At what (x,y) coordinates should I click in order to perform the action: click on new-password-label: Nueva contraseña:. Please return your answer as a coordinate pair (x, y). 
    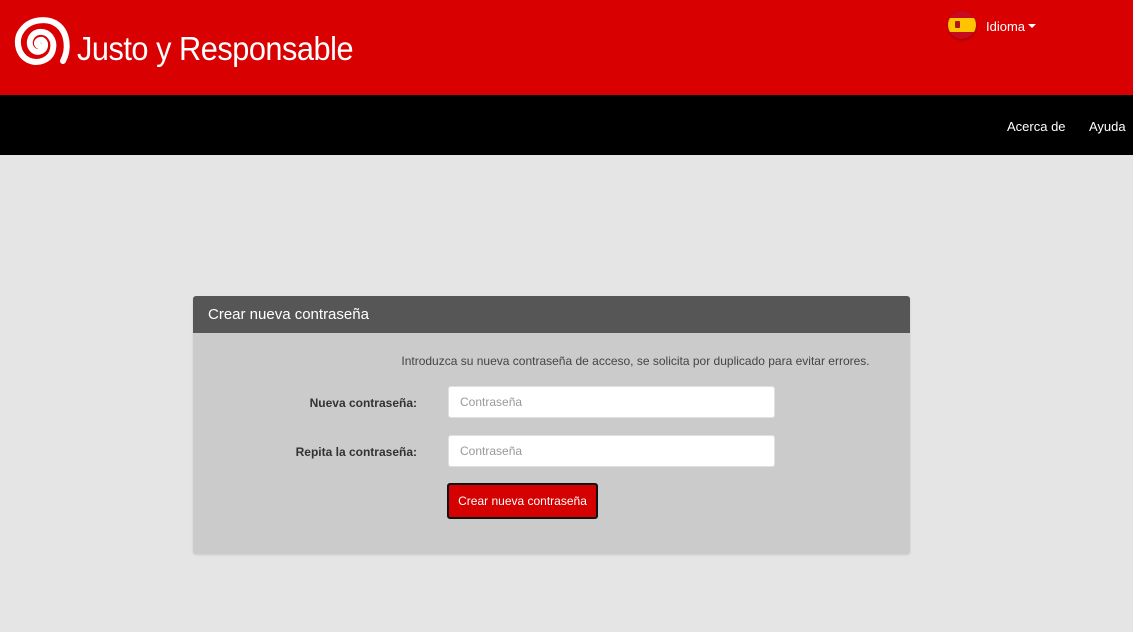
    Looking at the image, I should click on (363, 403).